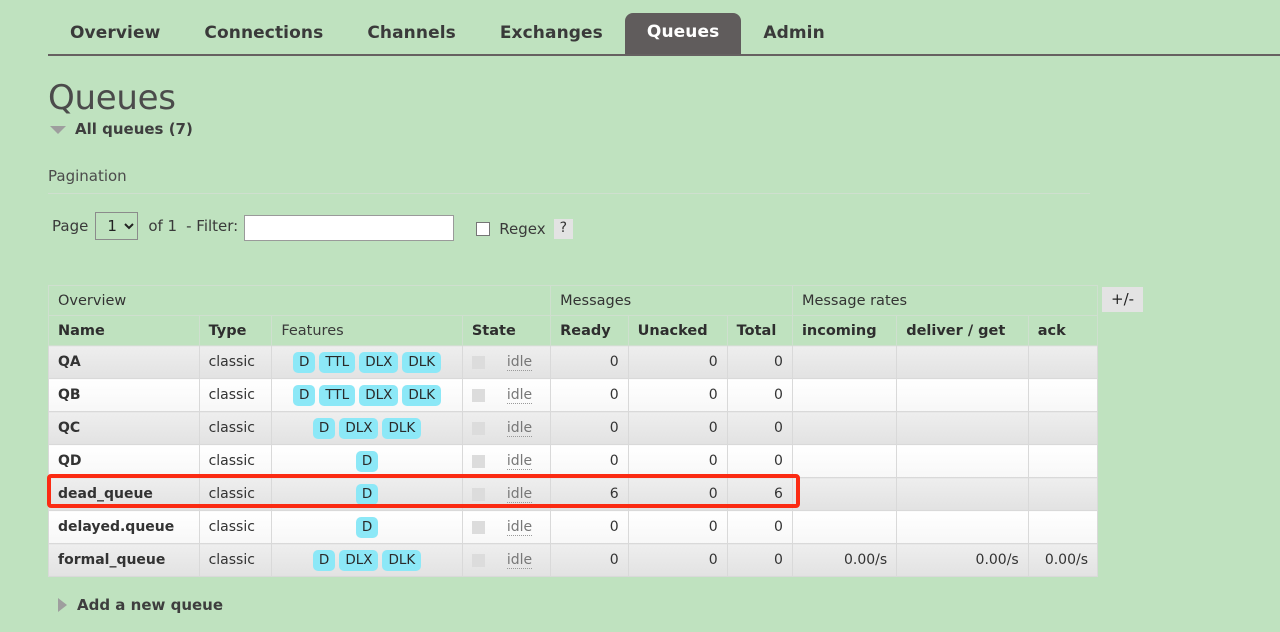  Describe the element at coordinates (1123, 299) in the screenshot. I see `columns-toggle-button: +/-` at that location.